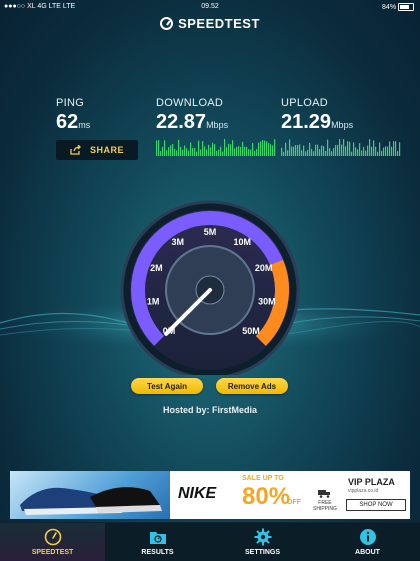  What do you see at coordinates (84, 125) in the screenshot?
I see `ping-unit: ms` at bounding box center [84, 125].